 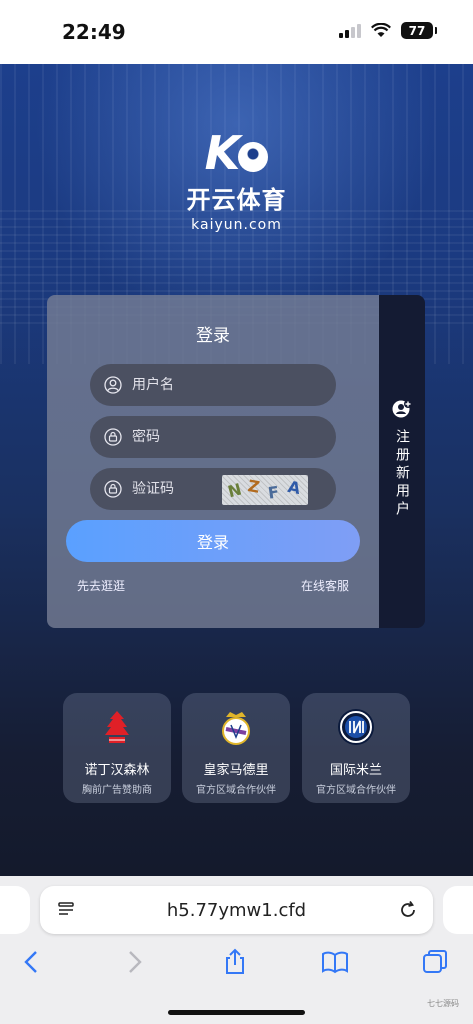 I want to click on username-field, so click(x=213, y=385).